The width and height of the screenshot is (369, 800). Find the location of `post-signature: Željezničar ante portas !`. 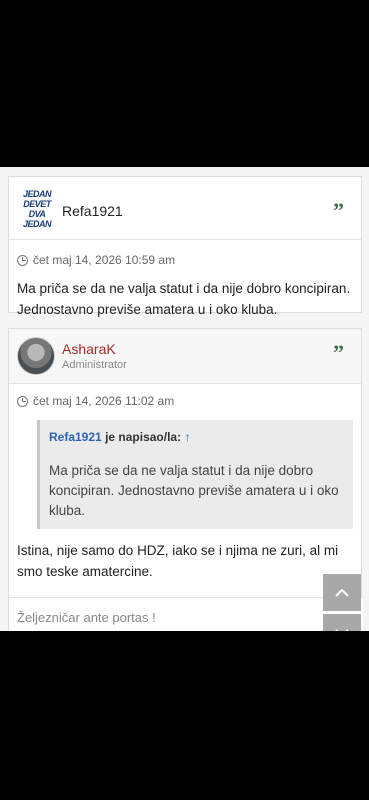

post-signature: Željezničar ante portas ! is located at coordinates (186, 614).